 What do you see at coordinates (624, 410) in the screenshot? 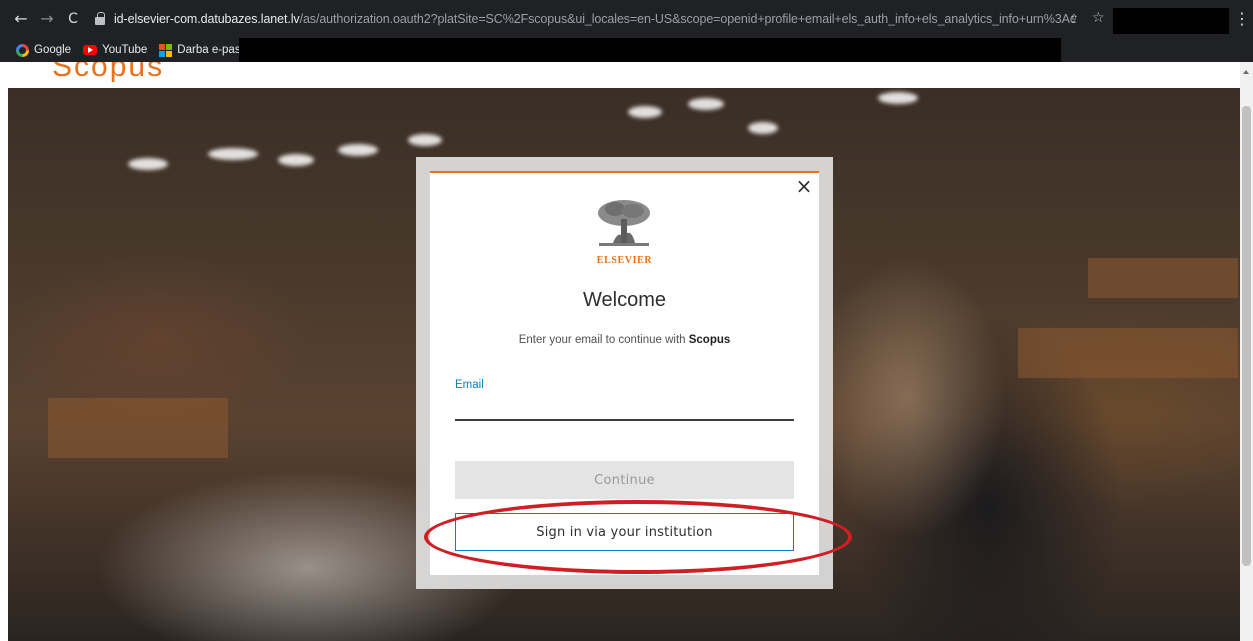
I see `email-field` at bounding box center [624, 410].